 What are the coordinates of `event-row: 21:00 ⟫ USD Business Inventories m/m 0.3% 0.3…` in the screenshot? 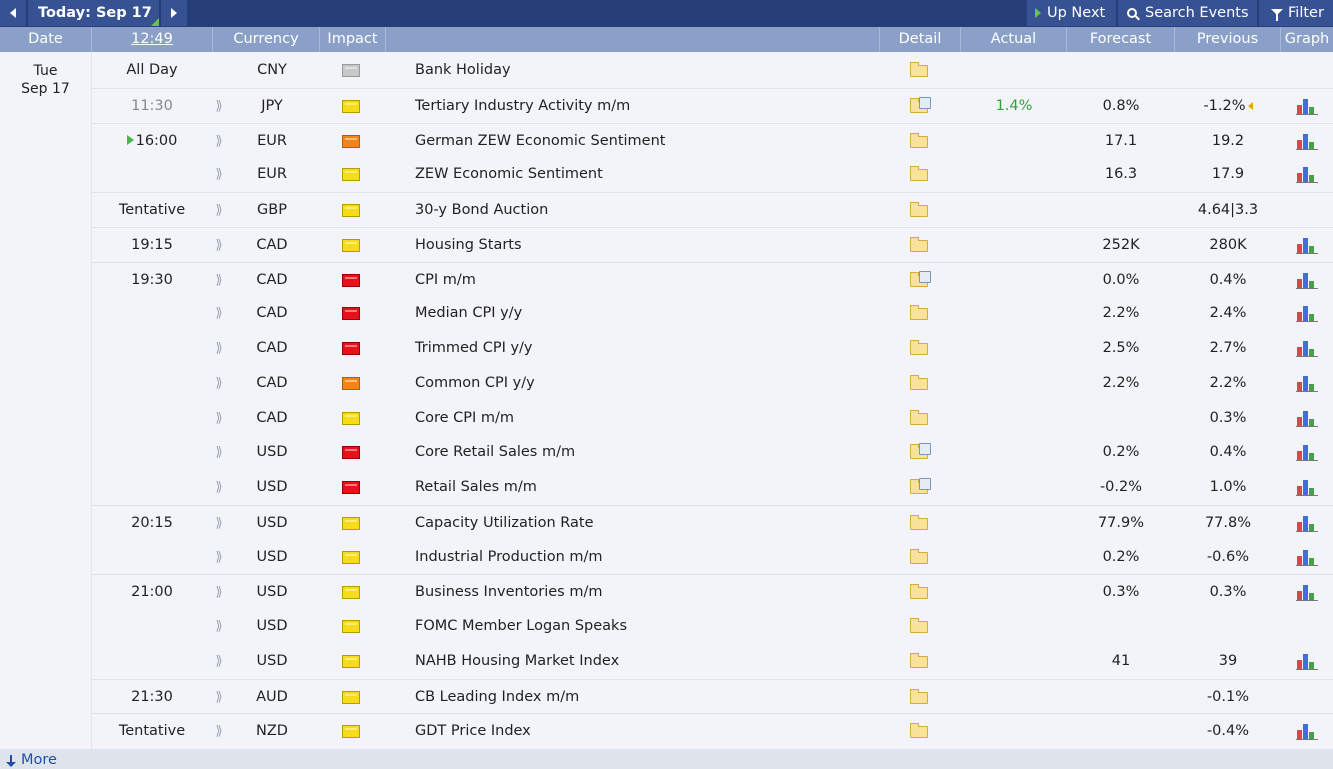 It's located at (712, 591).